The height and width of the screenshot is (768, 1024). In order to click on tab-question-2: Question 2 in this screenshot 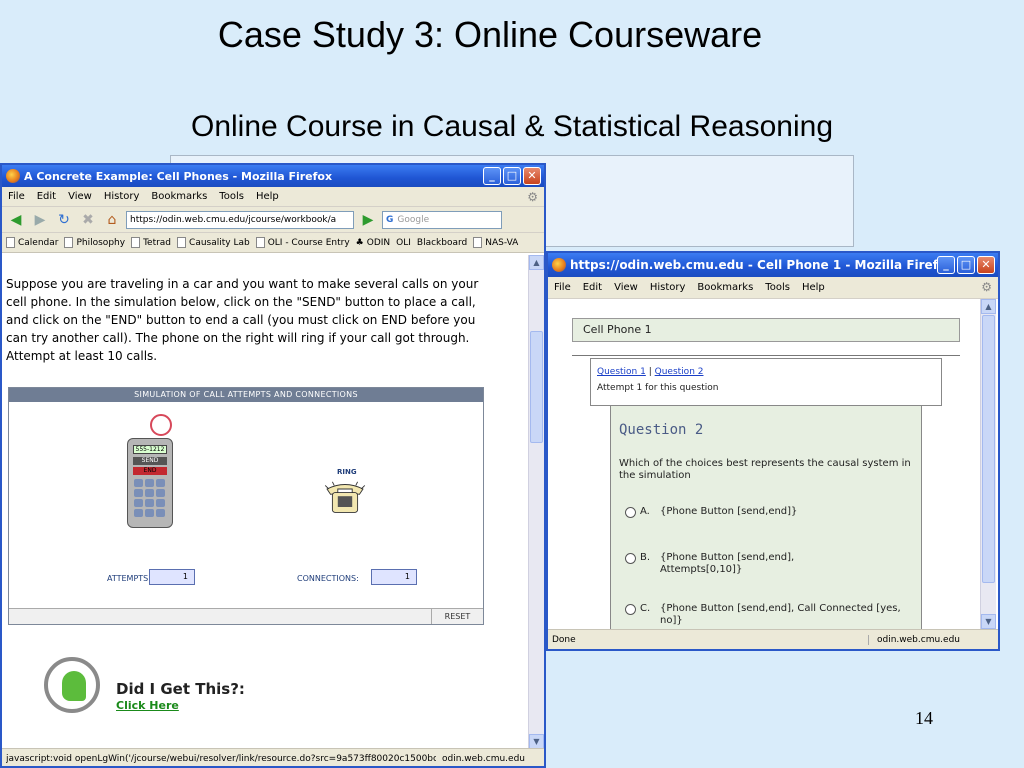, I will do `click(679, 372)`.